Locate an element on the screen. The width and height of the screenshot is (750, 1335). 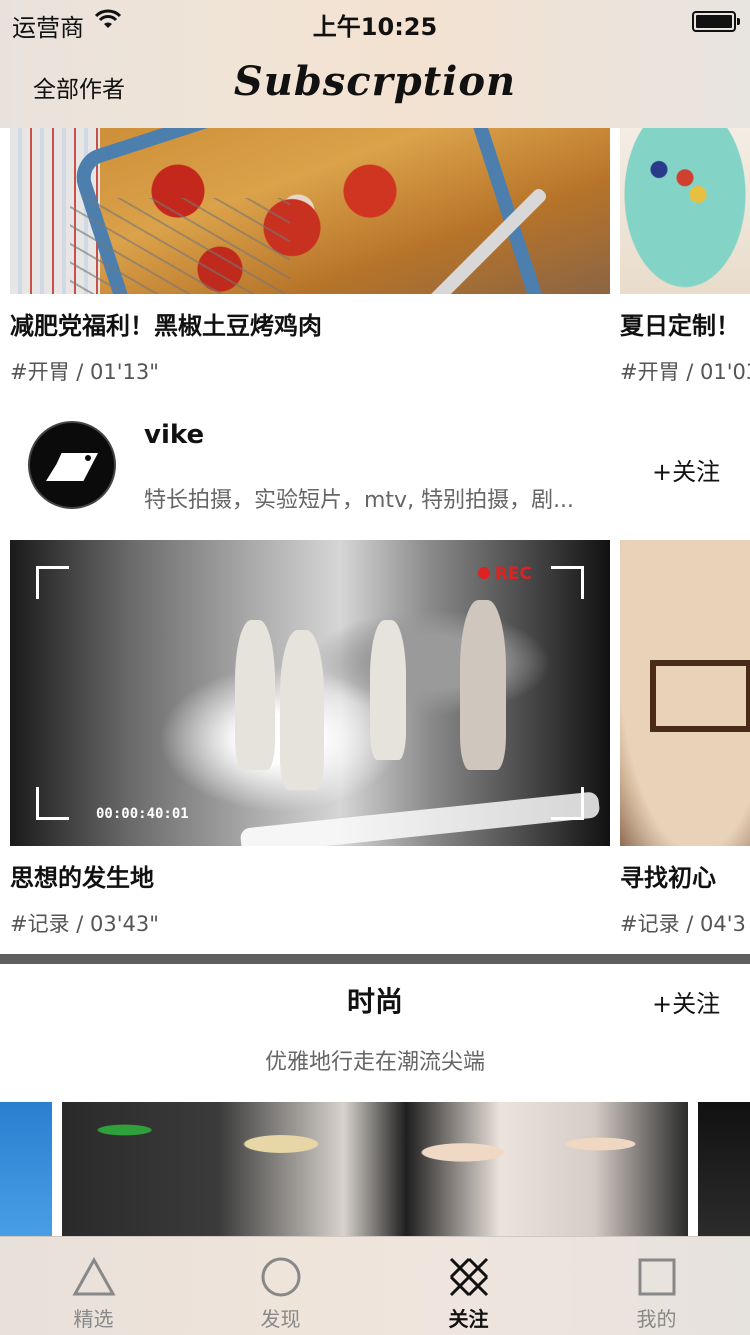
tab-label: 关注 is located at coordinates (468, 1319).